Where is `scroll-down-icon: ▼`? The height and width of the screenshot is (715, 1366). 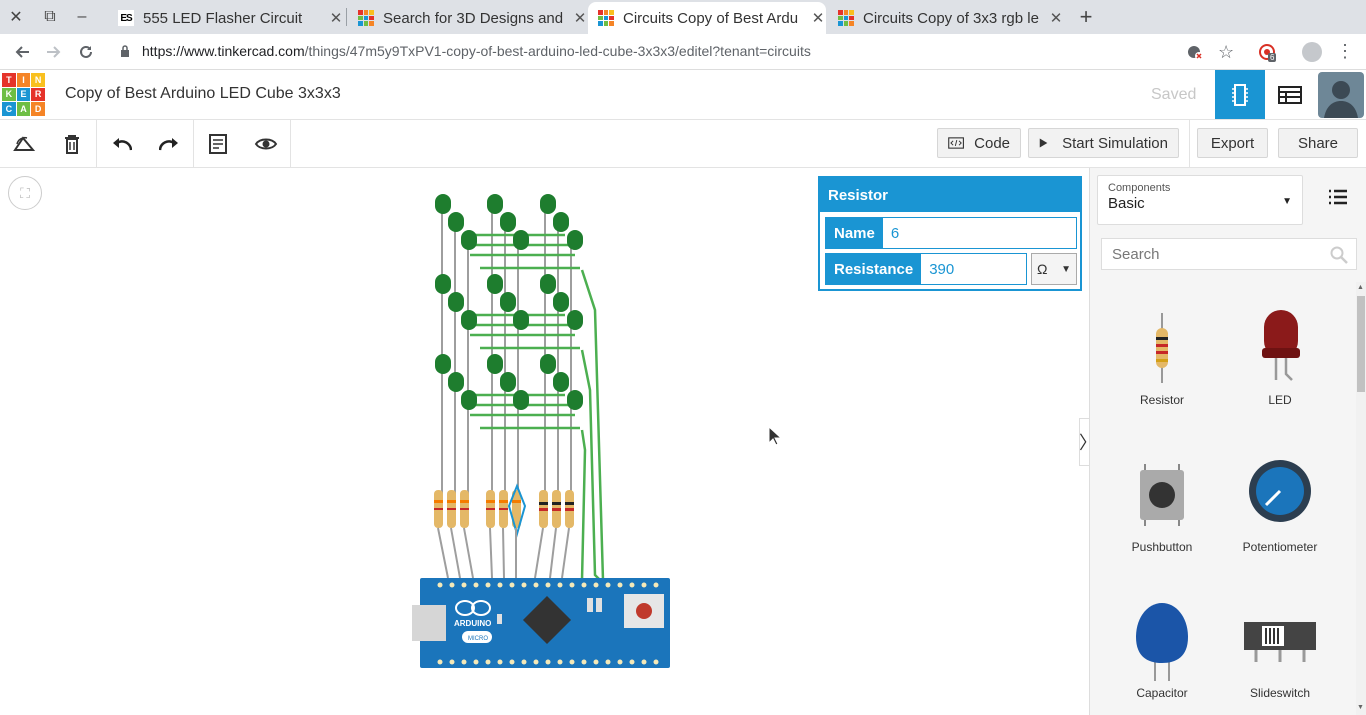
scroll-down-icon: ▼ is located at coordinates (1360, 707).